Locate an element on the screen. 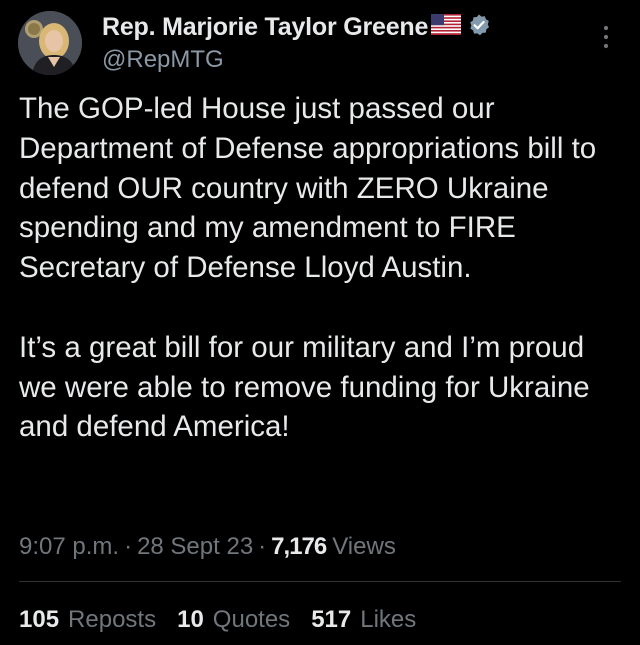  engagement-stats: 105 Reposts 10 Quotes 517 Likes is located at coordinates (228, 620).